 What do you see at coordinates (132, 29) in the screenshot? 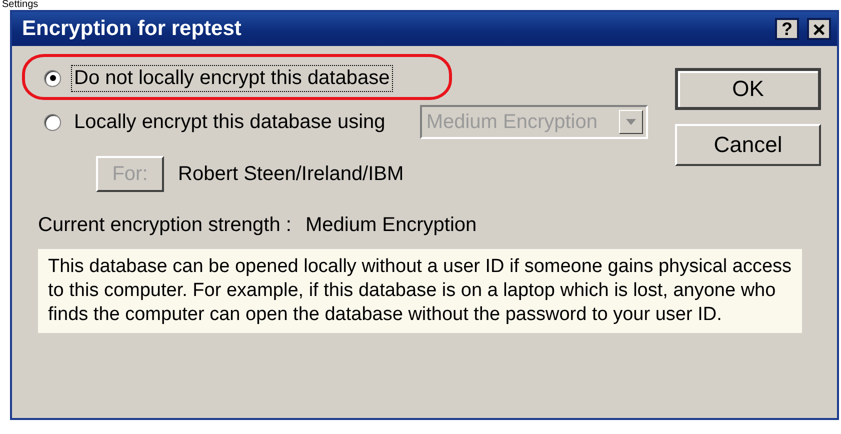
I see `window-title: Encryption for reptest` at bounding box center [132, 29].